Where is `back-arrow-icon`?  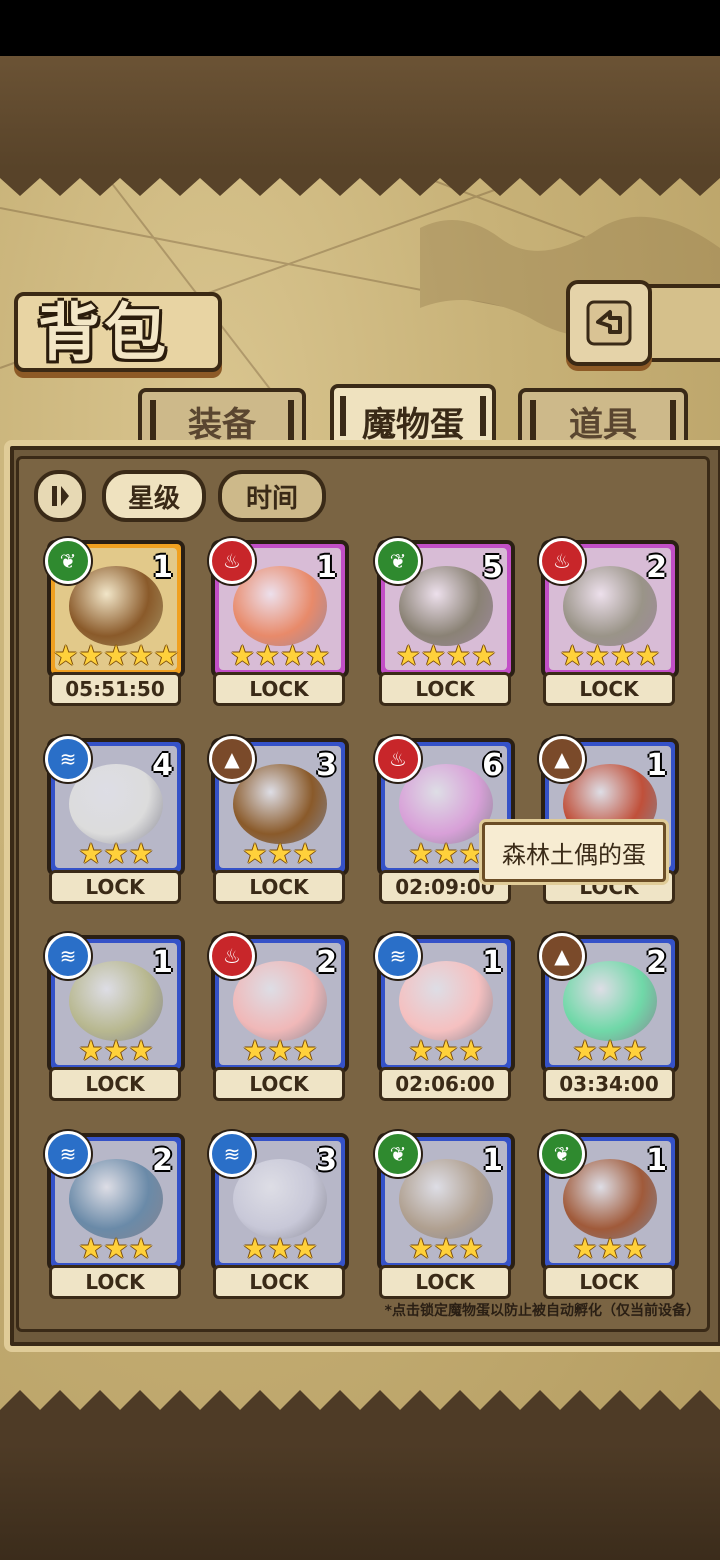 back-arrow-icon is located at coordinates (609, 323).